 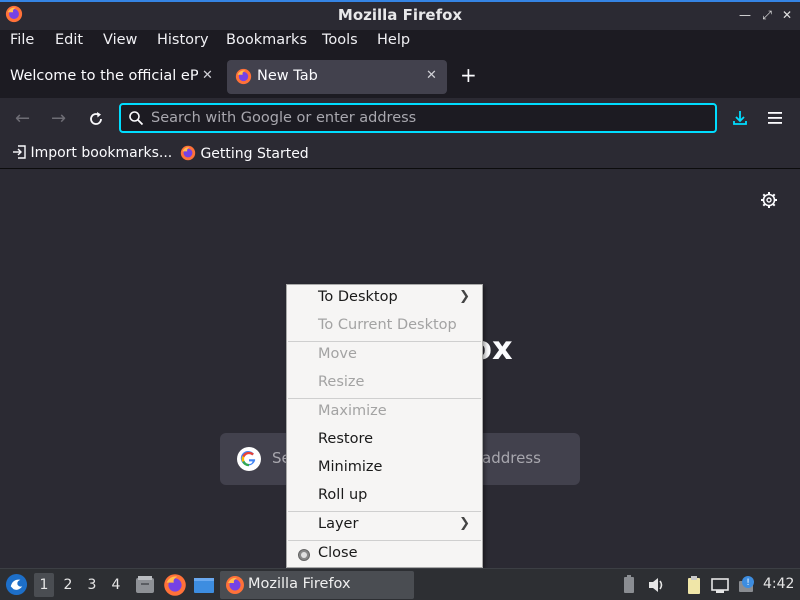 What do you see at coordinates (511, 458) in the screenshot?
I see `content-search-placeholder-end: address` at bounding box center [511, 458].